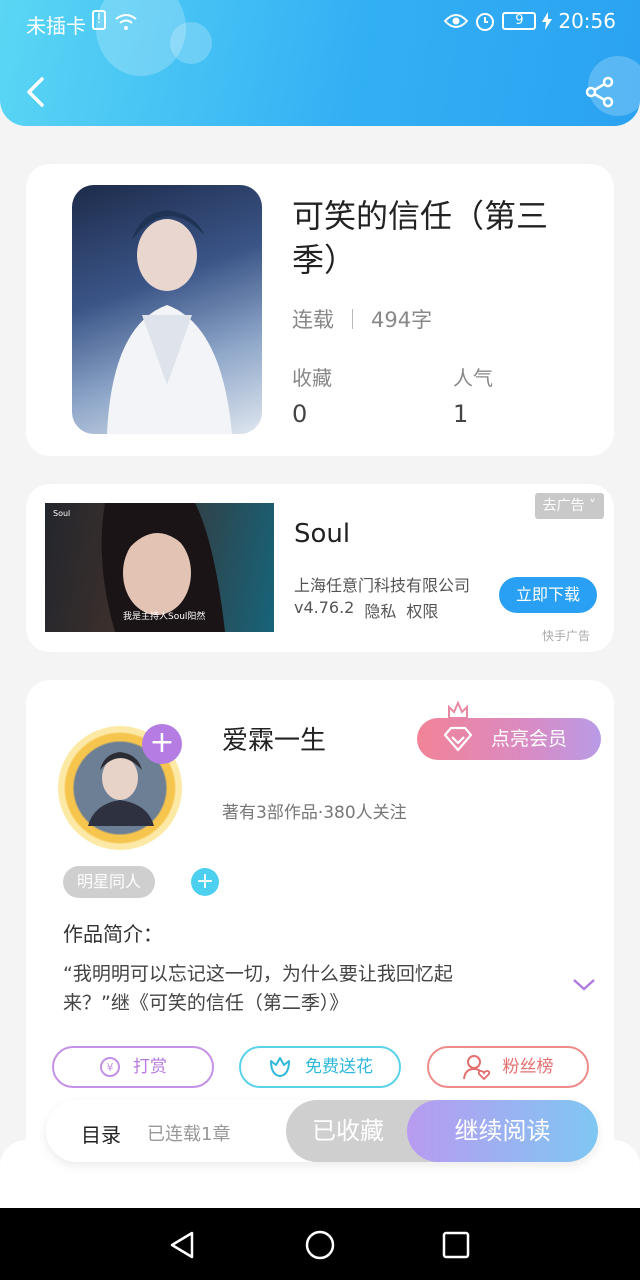 The image size is (640, 1280). I want to click on continue-reading-button: 继续阅读, so click(502, 1131).